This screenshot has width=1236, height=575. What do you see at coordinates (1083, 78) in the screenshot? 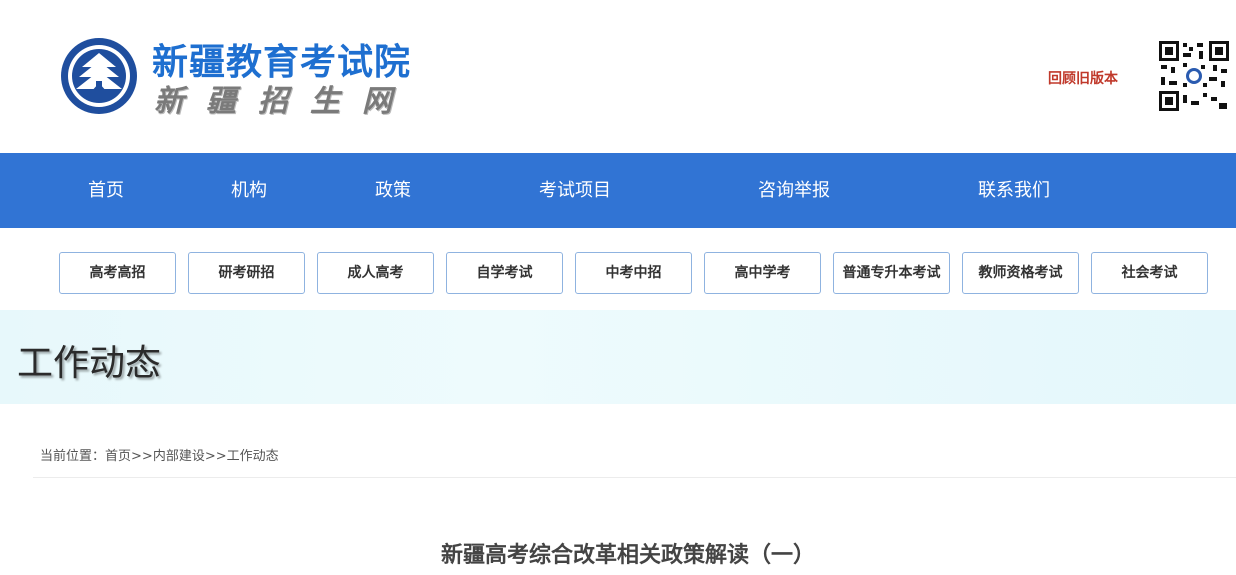
I see `old-version-link: 回顾旧版本` at bounding box center [1083, 78].